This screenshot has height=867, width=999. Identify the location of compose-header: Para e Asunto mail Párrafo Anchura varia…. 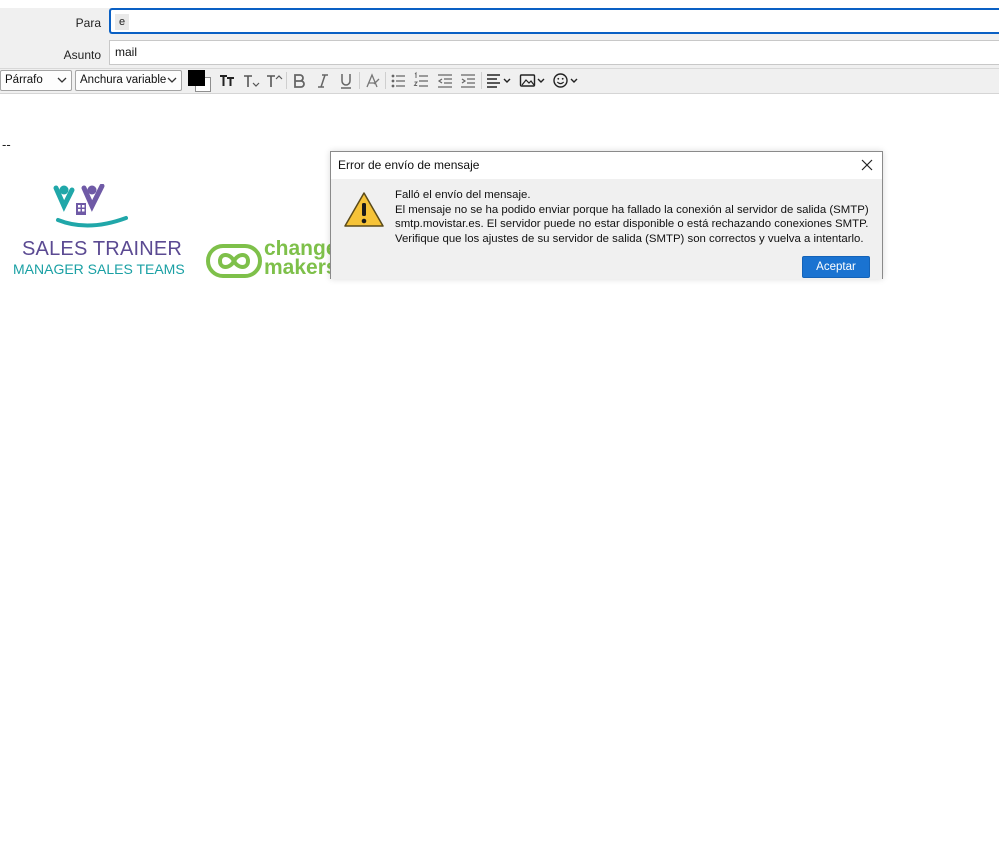
(499, 47).